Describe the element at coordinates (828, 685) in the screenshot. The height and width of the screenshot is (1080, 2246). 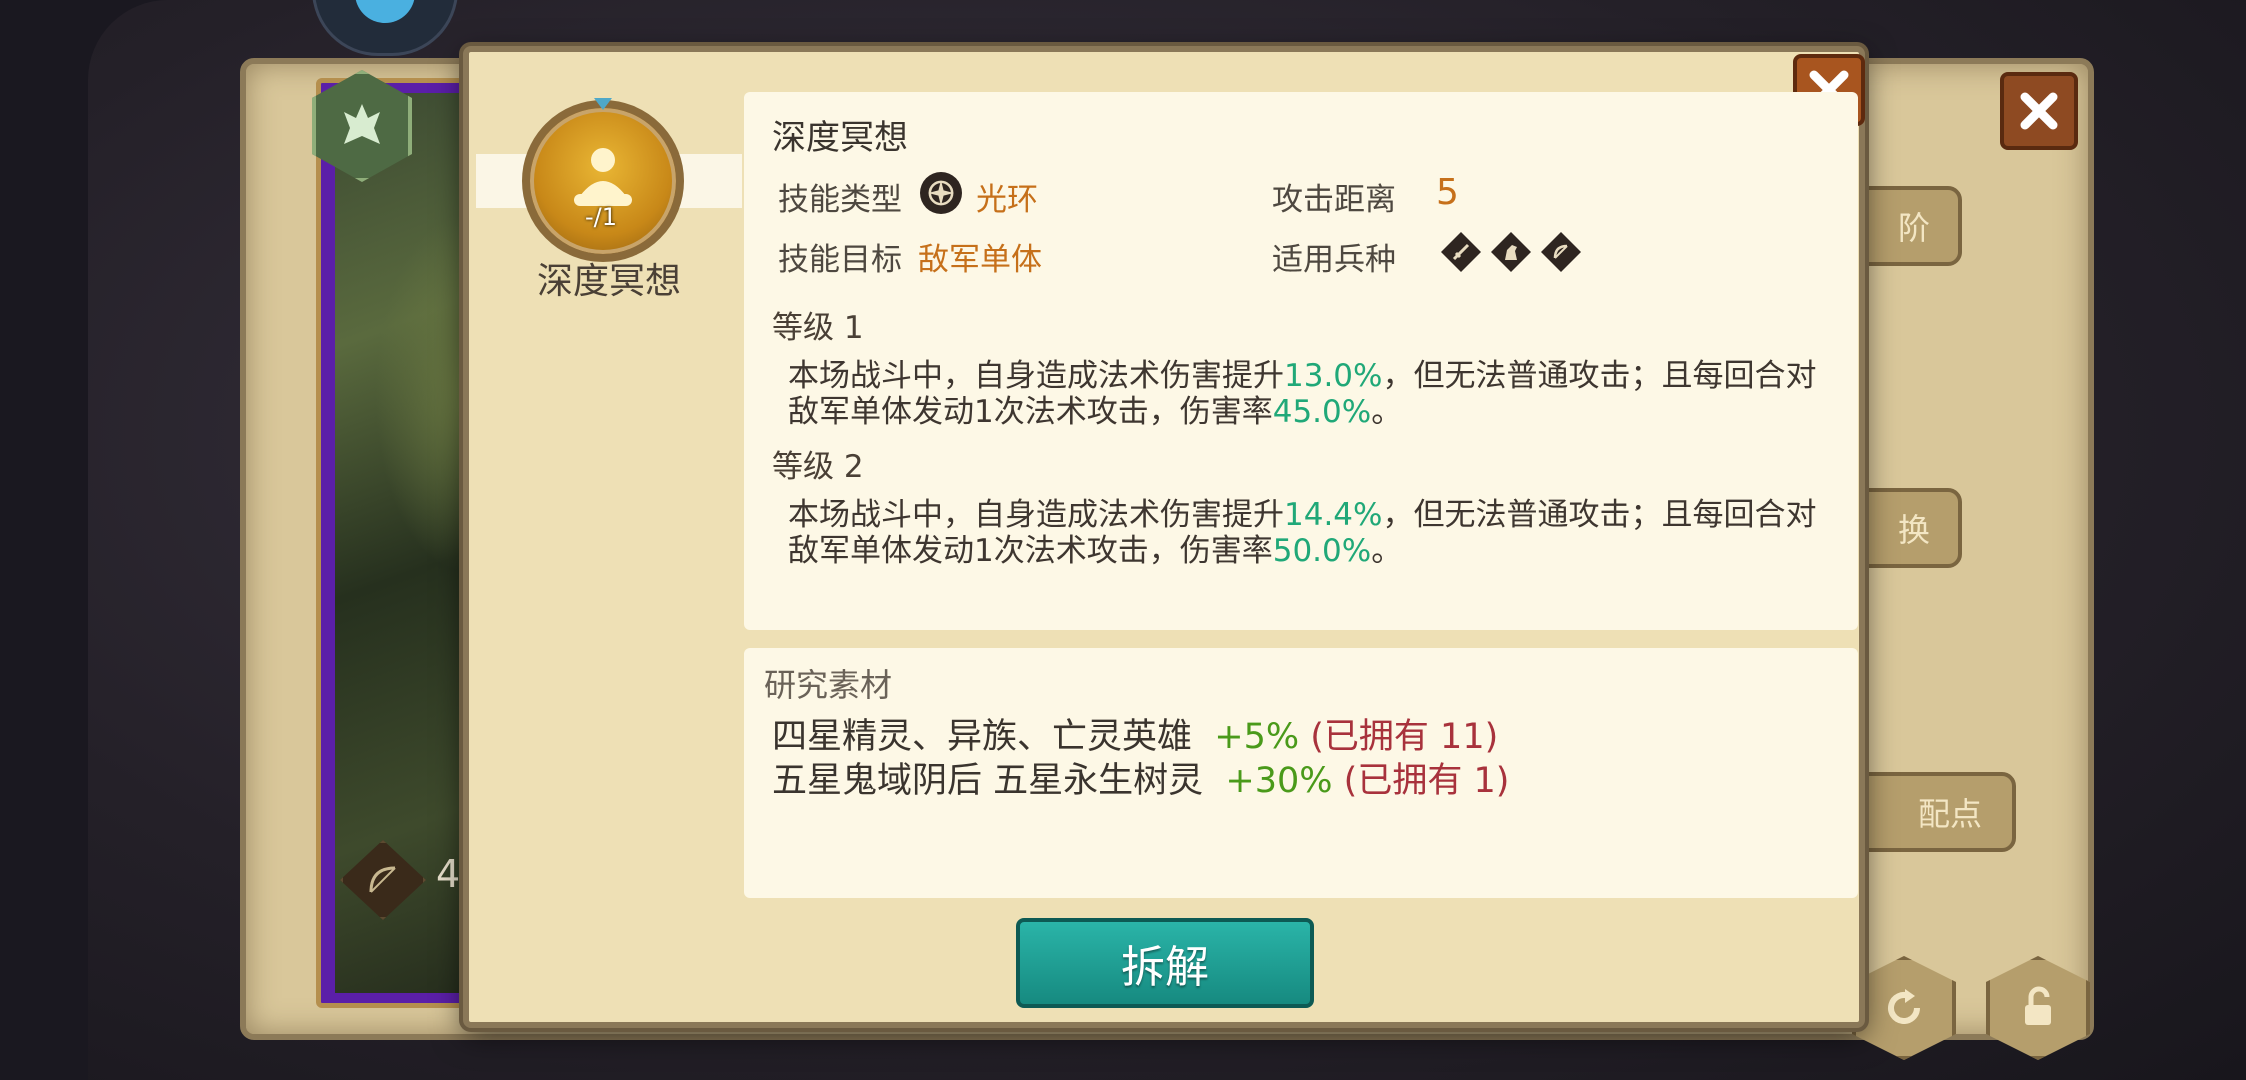
I see `research-materials-title: 研究素材` at that location.